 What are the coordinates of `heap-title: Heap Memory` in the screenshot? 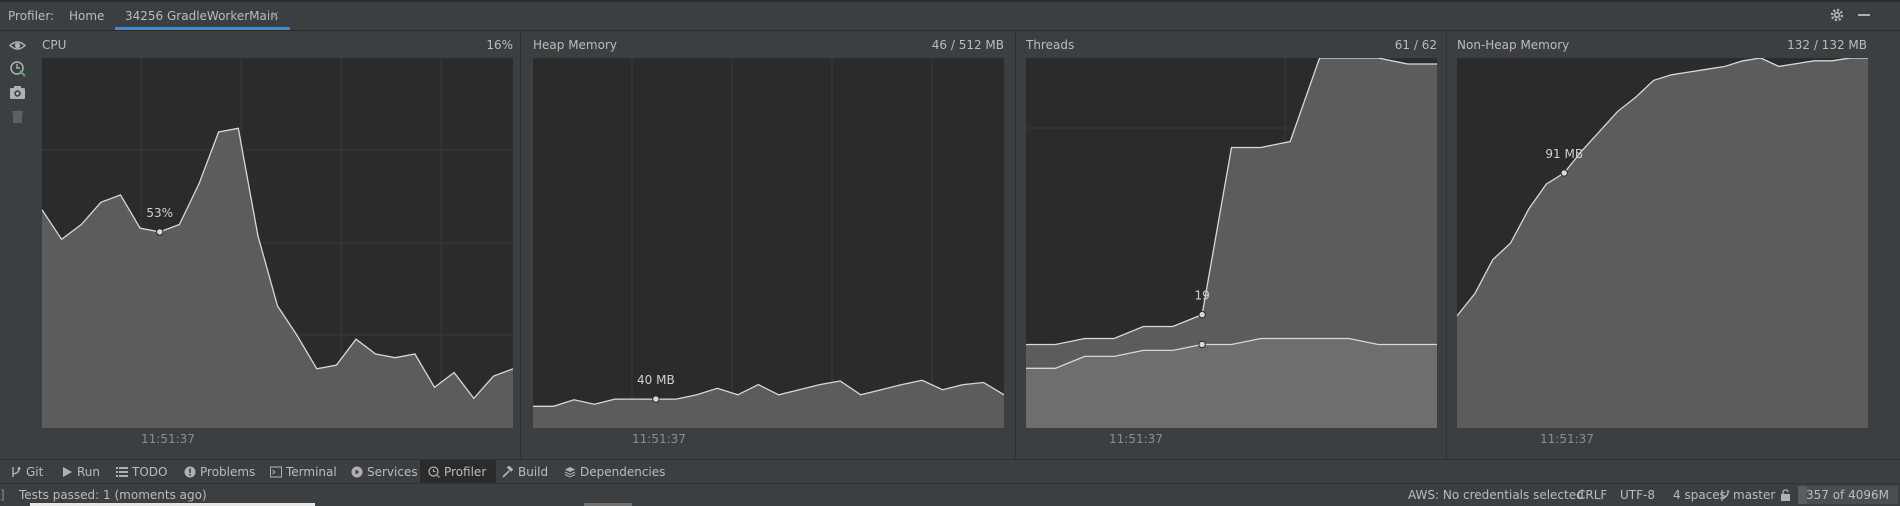 It's located at (575, 45).